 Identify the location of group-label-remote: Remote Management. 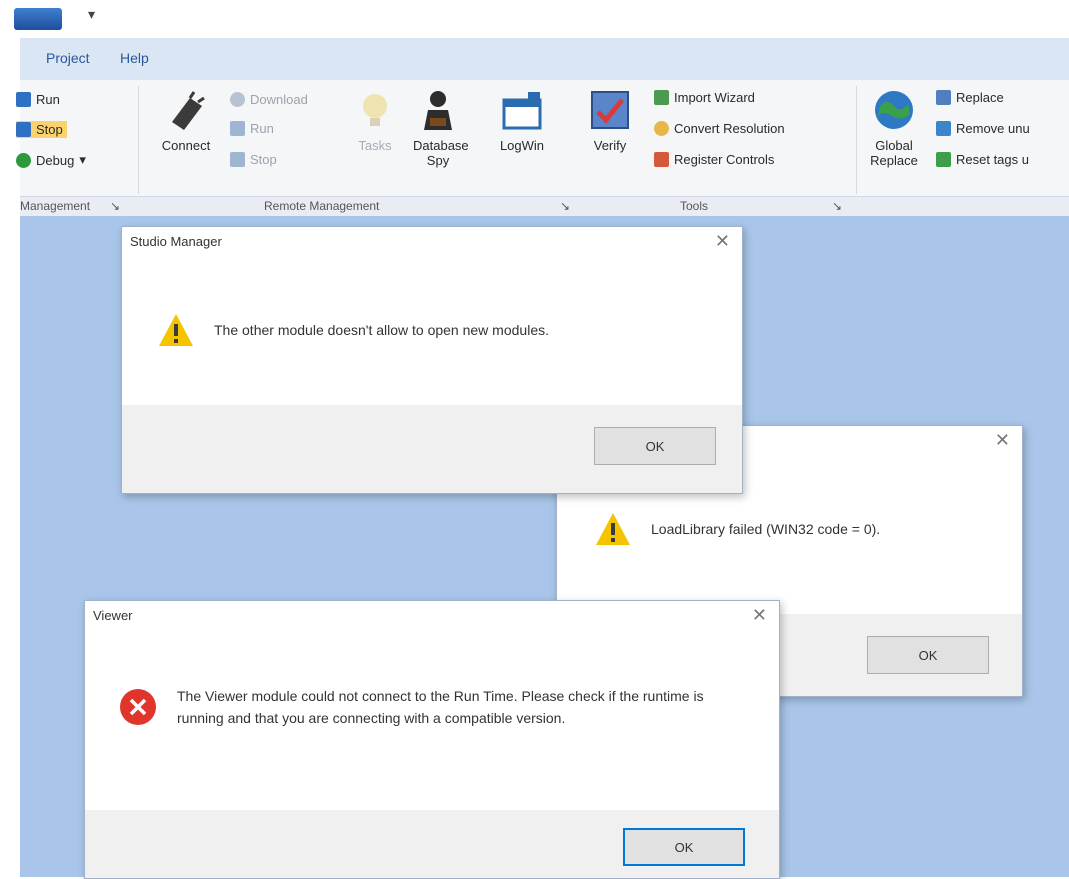
(322, 206).